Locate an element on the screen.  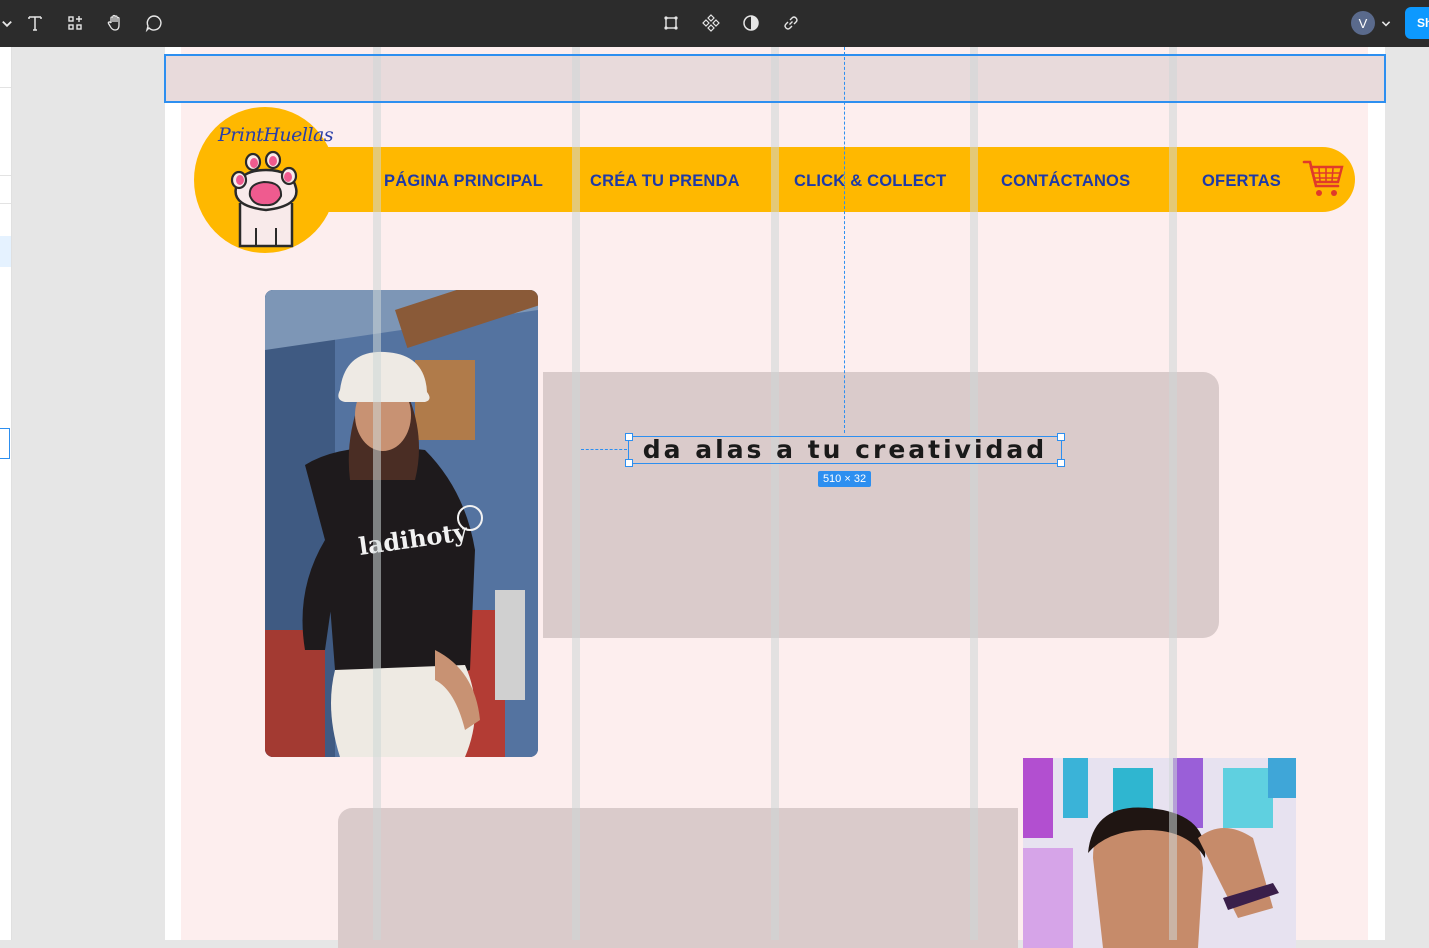
nav-item-create: CRÉA TU PRENDA is located at coordinates (665, 181).